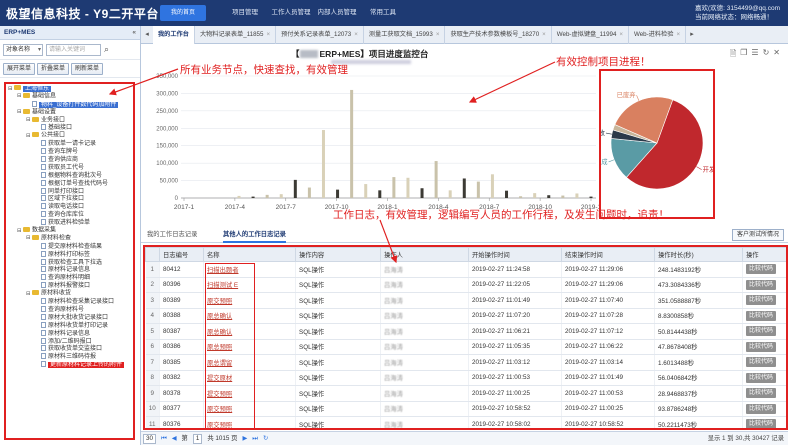 Image resolution: width=788 pixels, height=445 pixels. I want to click on column-header: 操作, so click(764, 254).